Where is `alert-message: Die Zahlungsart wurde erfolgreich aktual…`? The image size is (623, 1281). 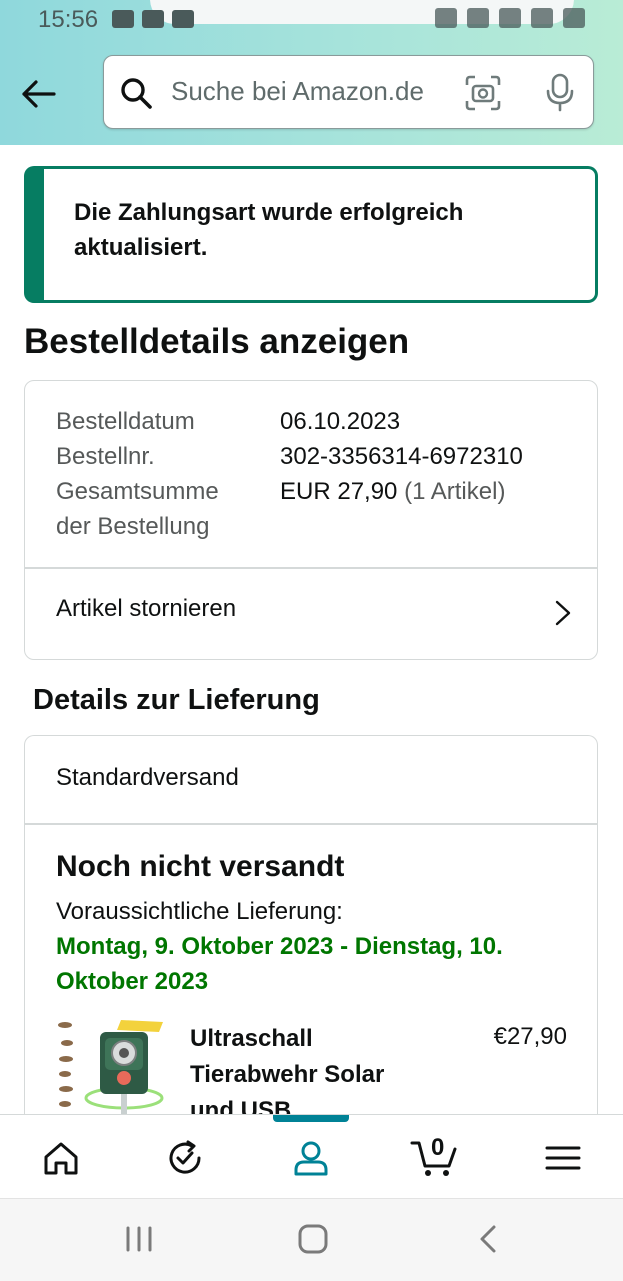
alert-message: Die Zahlungsart wurde erfolgreich aktual… is located at coordinates (269, 230).